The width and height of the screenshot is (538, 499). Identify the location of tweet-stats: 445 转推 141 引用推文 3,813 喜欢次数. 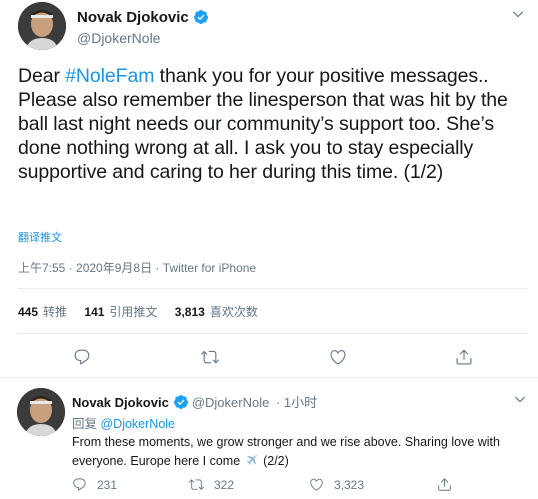
(145, 311).